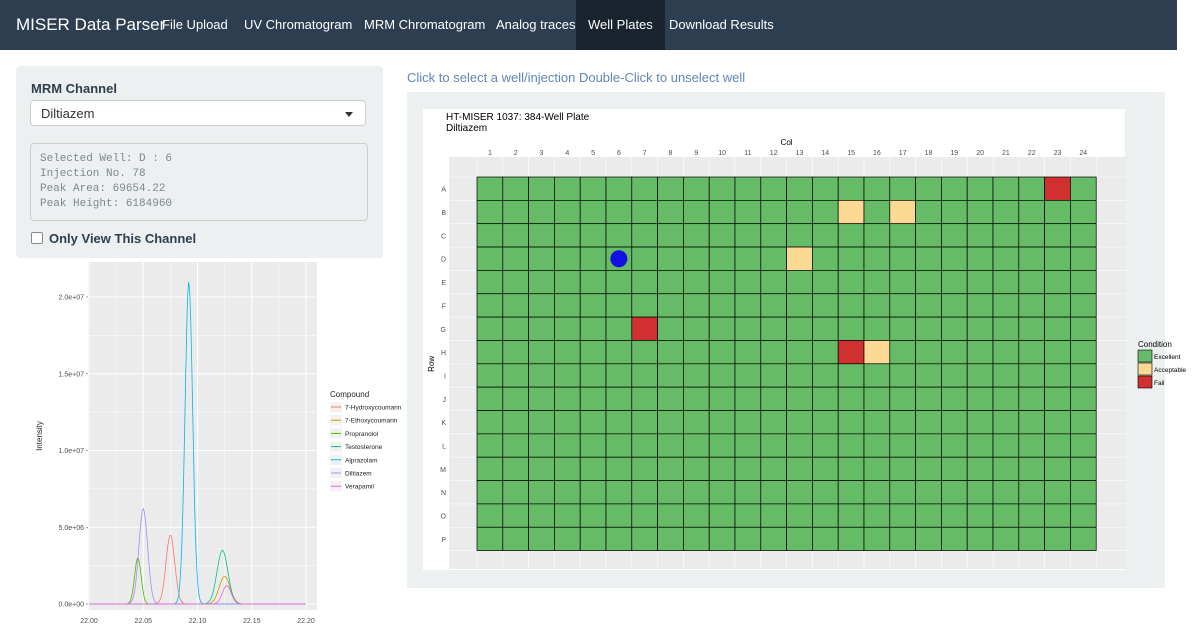 This screenshot has width=1200, height=628. Describe the element at coordinates (198, 113) in the screenshot. I see `mrm-channel-select: Diltiazem` at that location.